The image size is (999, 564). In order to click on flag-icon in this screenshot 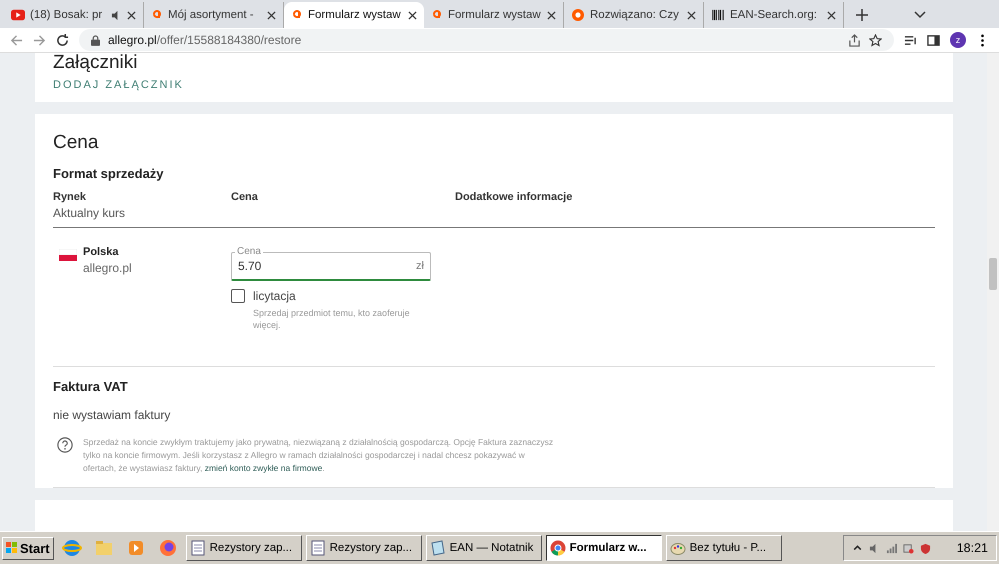, I will do `click(68, 255)`.